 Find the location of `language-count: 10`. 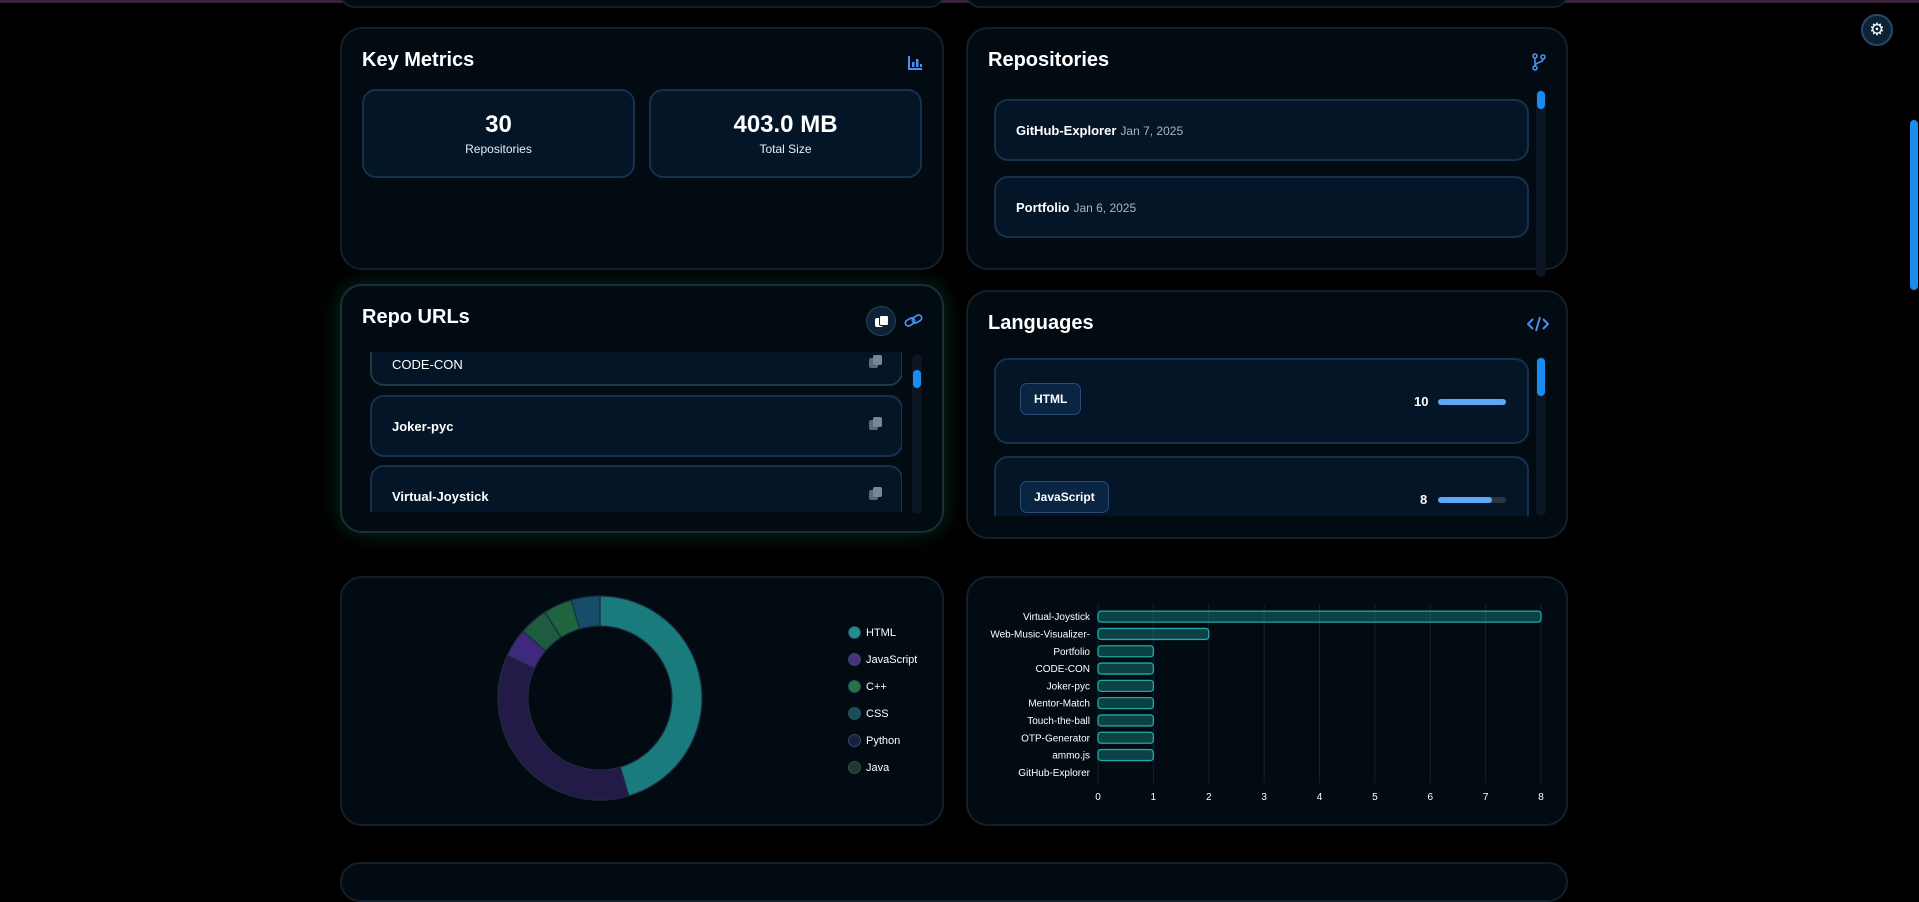

language-count: 10 is located at coordinates (1421, 401).